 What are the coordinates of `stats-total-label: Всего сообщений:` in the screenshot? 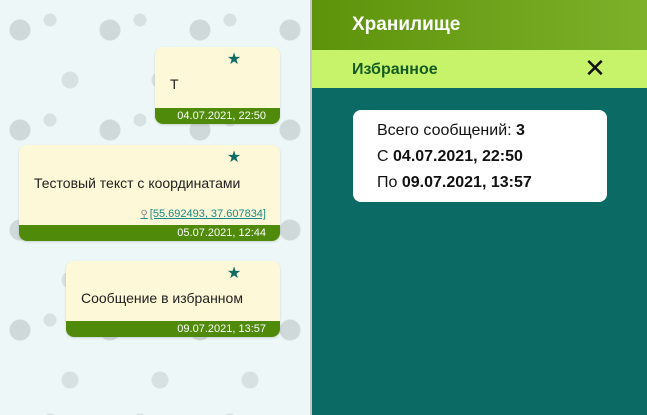 It's located at (444, 130).